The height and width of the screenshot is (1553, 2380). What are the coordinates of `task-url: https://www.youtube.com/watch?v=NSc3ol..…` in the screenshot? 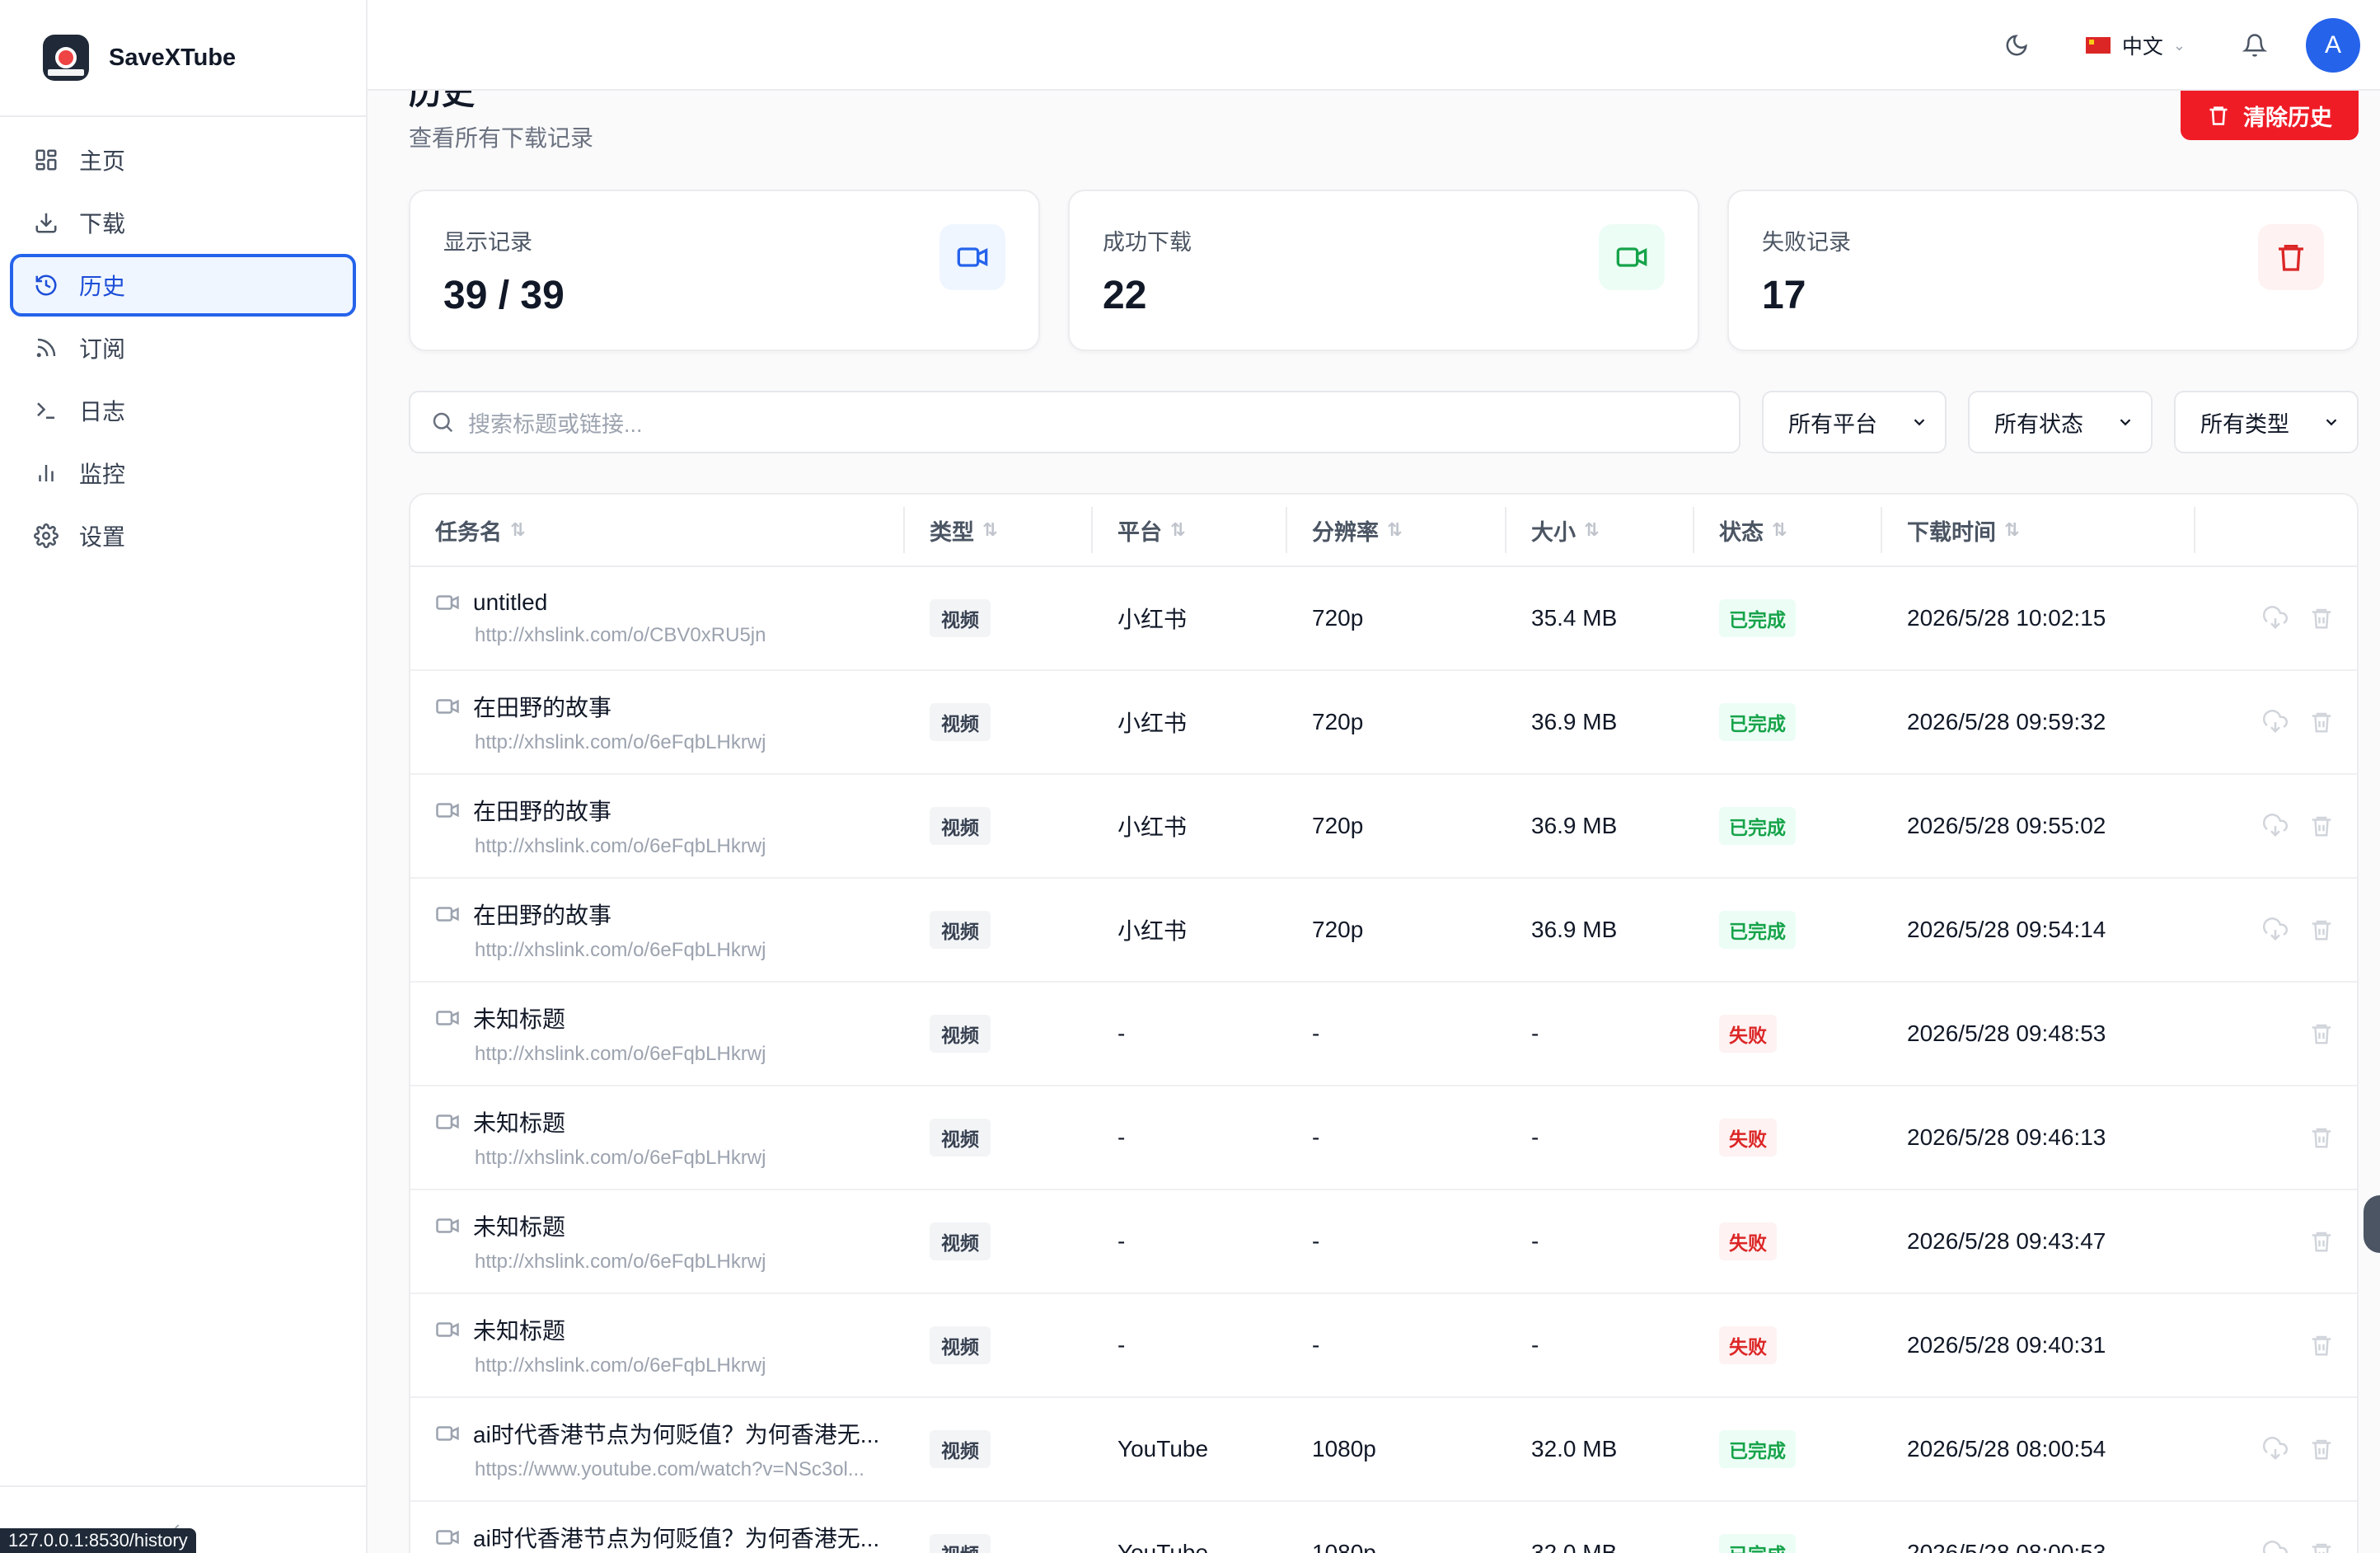 It's located at (669, 1469).